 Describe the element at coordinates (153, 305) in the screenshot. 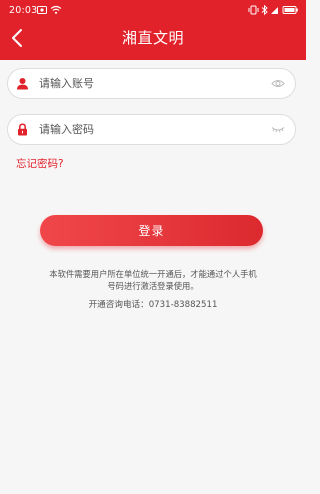

I see `consultation-hotline: 开通咨询电话：0731-83882511` at that location.